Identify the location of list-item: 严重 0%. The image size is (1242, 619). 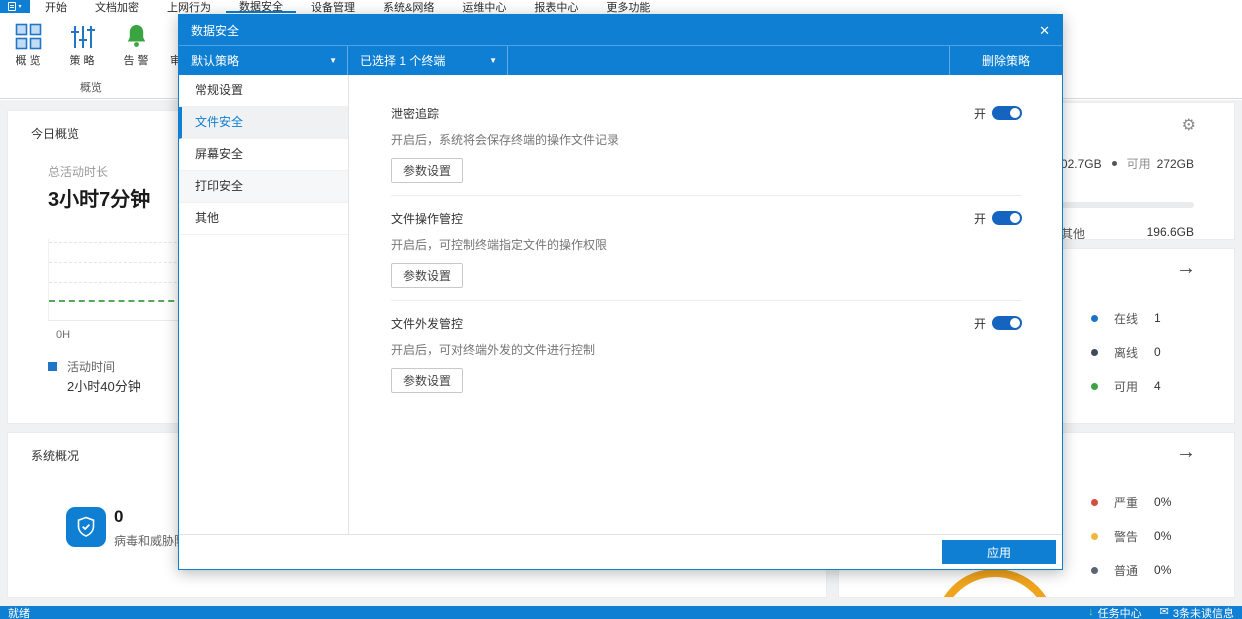
(1131, 502).